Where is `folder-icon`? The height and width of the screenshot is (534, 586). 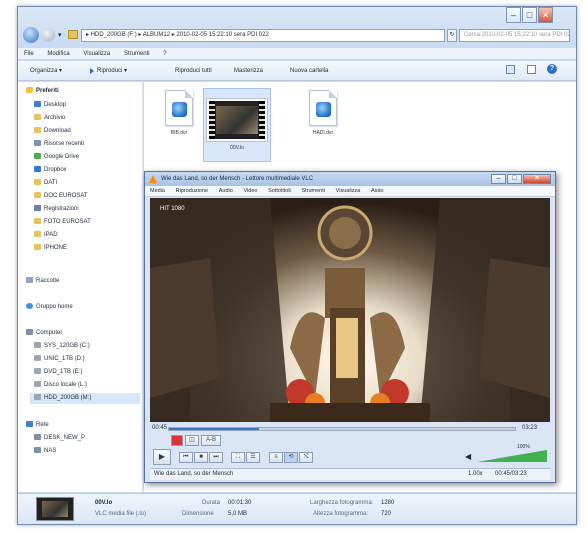
folder-icon is located at coordinates (37, 182).